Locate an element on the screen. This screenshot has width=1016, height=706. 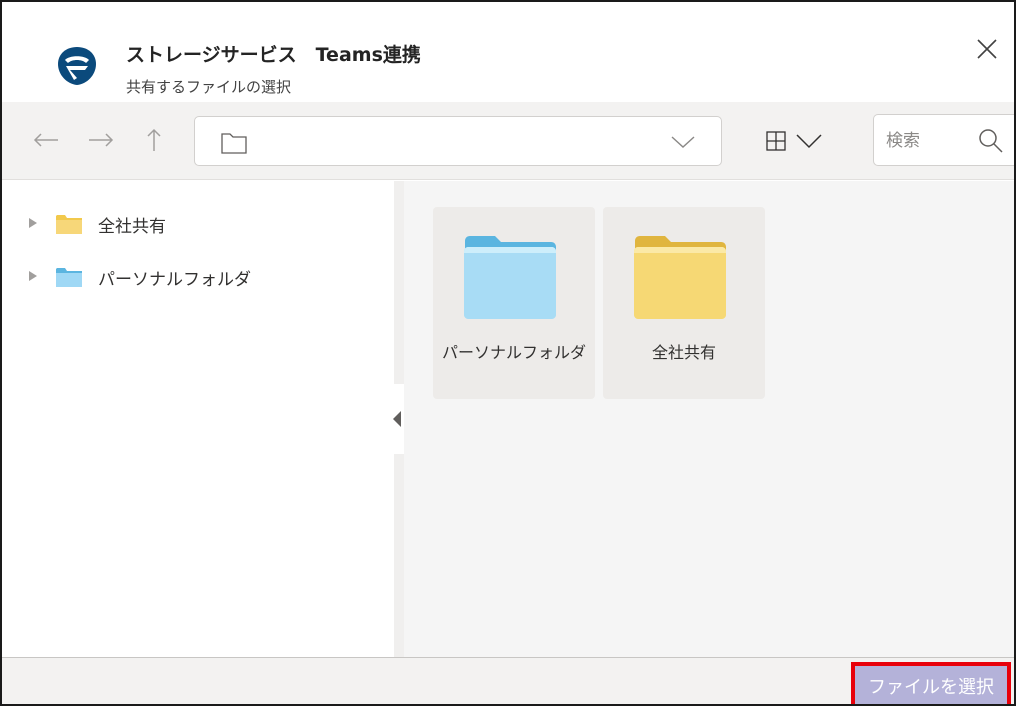
tree-item-label: 全社共有 is located at coordinates (132, 227).